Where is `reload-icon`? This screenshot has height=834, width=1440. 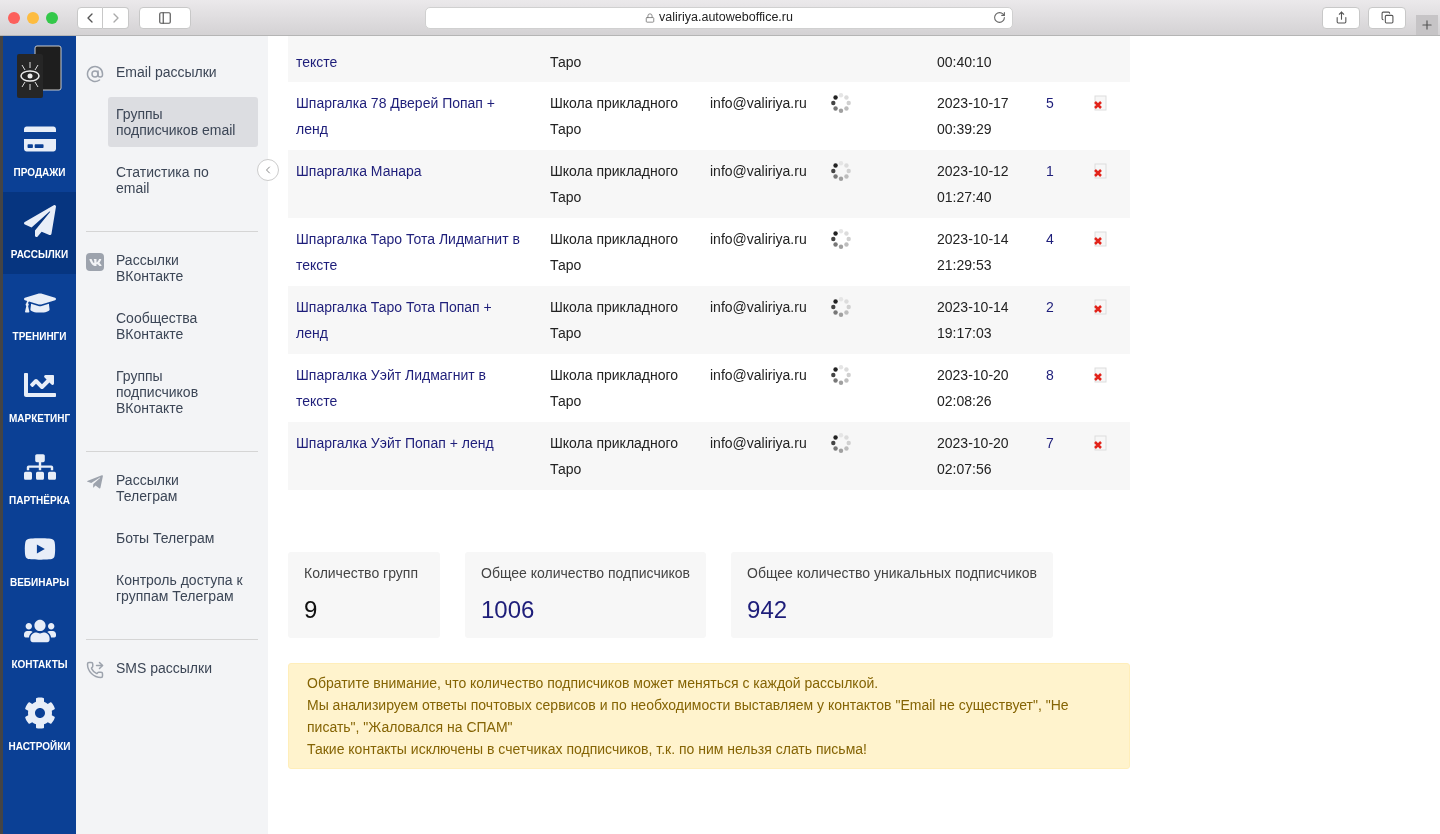 reload-icon is located at coordinates (999, 17).